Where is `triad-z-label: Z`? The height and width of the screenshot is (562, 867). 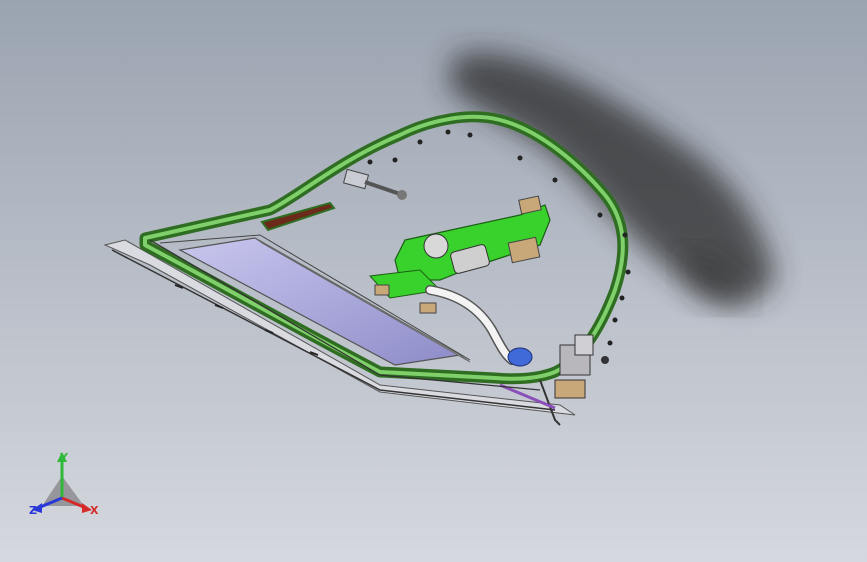 triad-z-label: Z is located at coordinates (33, 510).